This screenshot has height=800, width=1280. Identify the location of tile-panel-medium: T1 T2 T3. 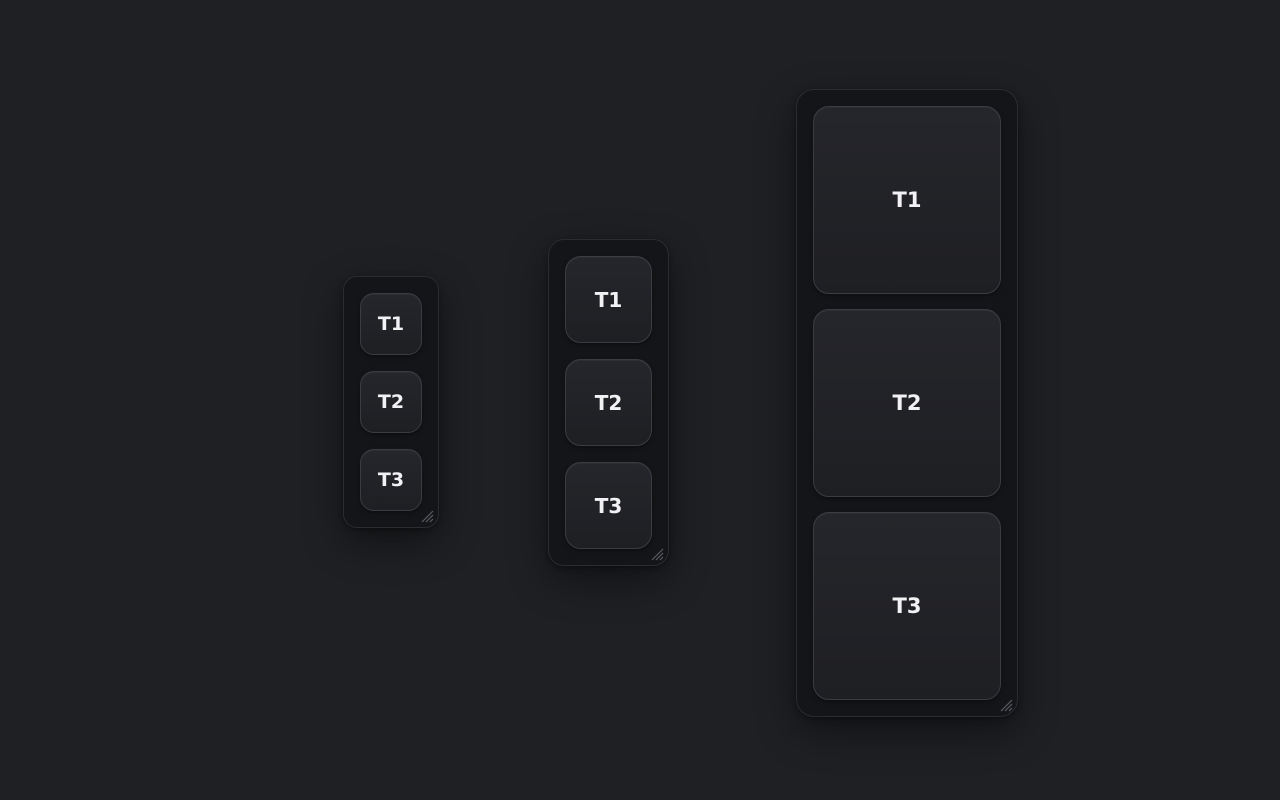
(608, 402).